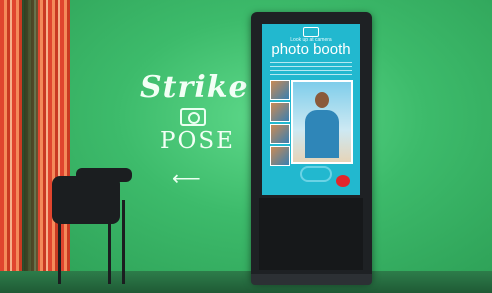 The image size is (492, 293). Describe the element at coordinates (311, 234) in the screenshot. I see `kiosk-lower-panel` at that location.